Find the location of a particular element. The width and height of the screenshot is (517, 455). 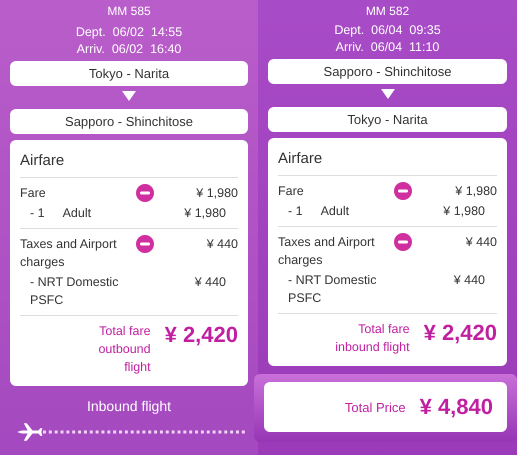

arrival-time: Arriv. 06/04 11:10 is located at coordinates (388, 47).